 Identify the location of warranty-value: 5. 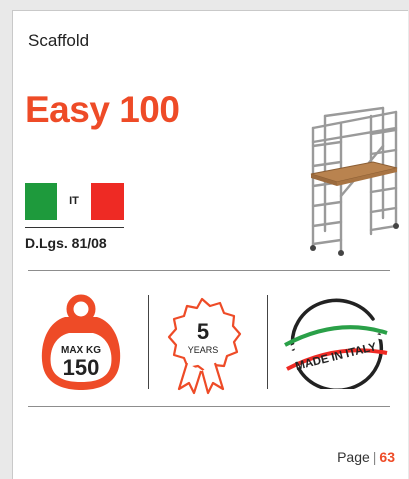
(203, 331).